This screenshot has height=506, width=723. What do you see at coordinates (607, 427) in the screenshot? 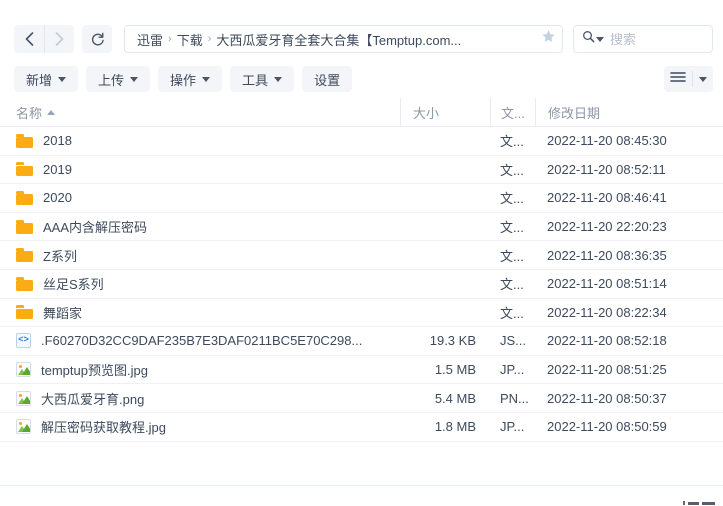
I see `file-date-cell: 2022-11-20 08:50:59` at bounding box center [607, 427].